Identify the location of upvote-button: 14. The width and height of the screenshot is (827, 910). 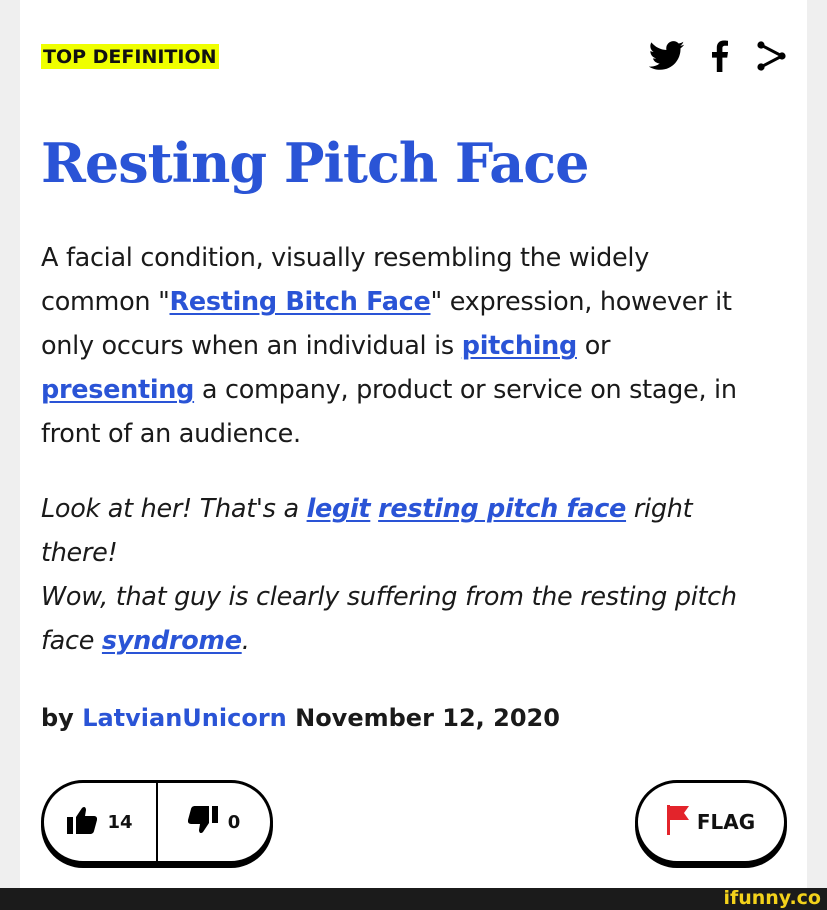
(100, 822).